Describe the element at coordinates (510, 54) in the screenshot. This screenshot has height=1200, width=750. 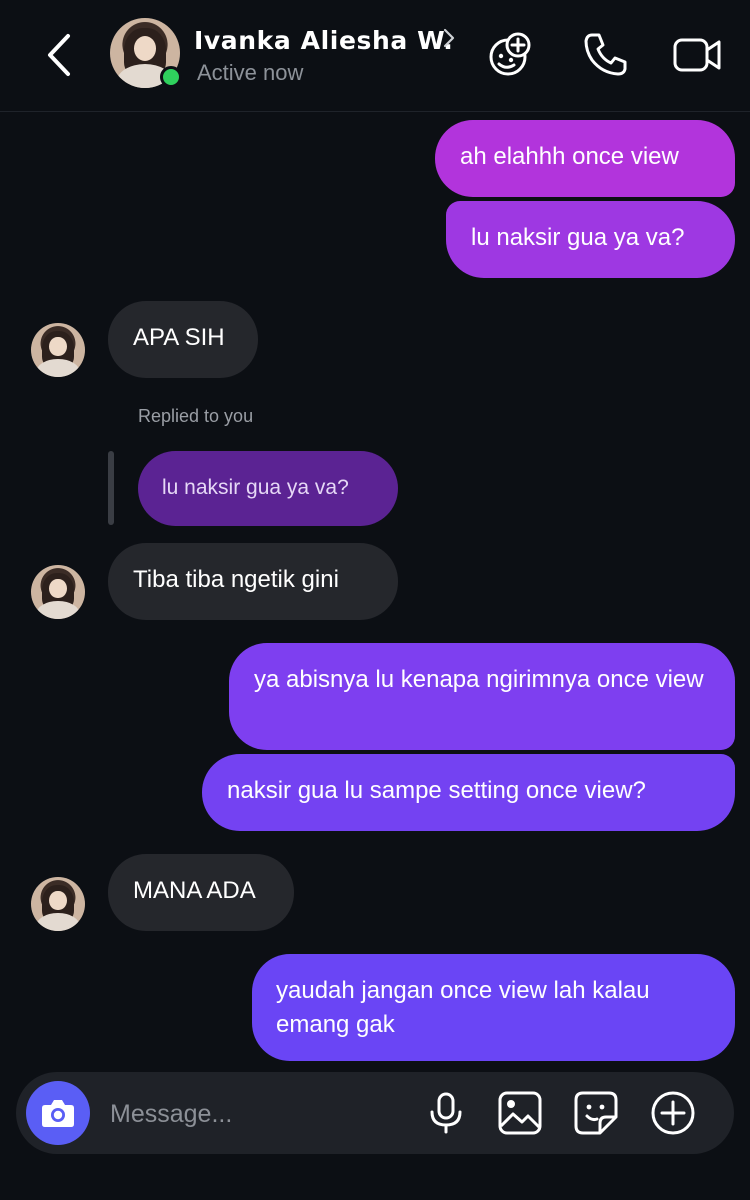
I see `gamepad-icon` at that location.